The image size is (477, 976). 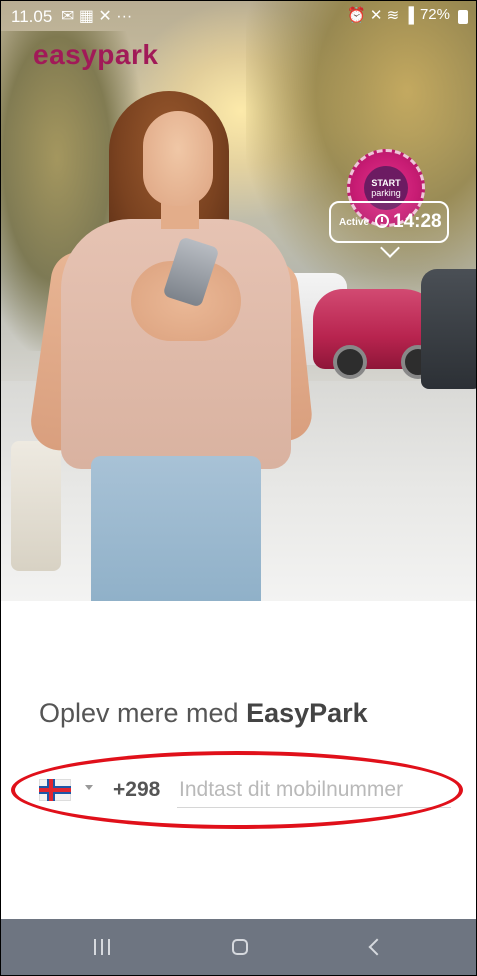 I want to click on bag, so click(x=36, y=506).